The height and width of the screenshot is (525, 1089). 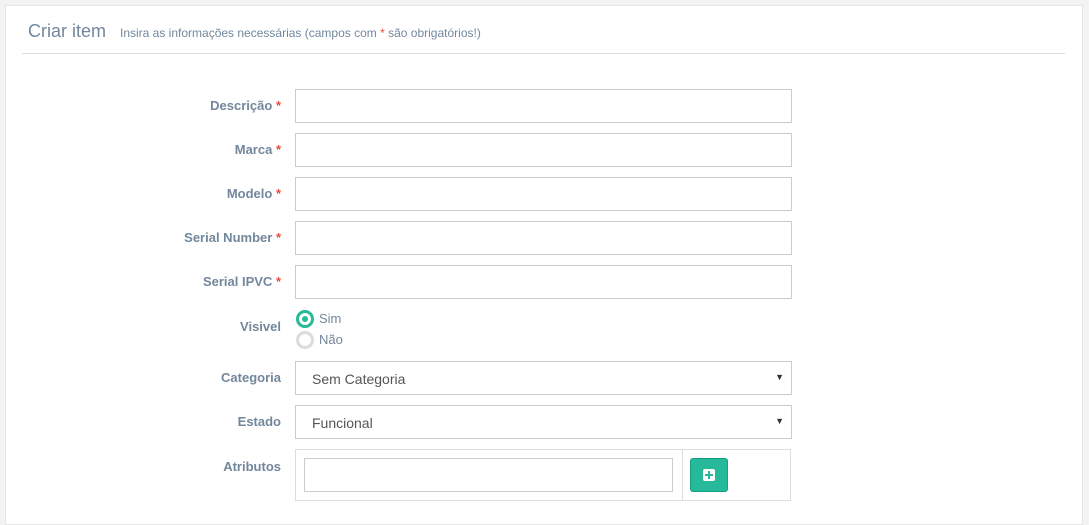 What do you see at coordinates (432, 33) in the screenshot?
I see `subtitle-text-end: são obrigatórios!)` at bounding box center [432, 33].